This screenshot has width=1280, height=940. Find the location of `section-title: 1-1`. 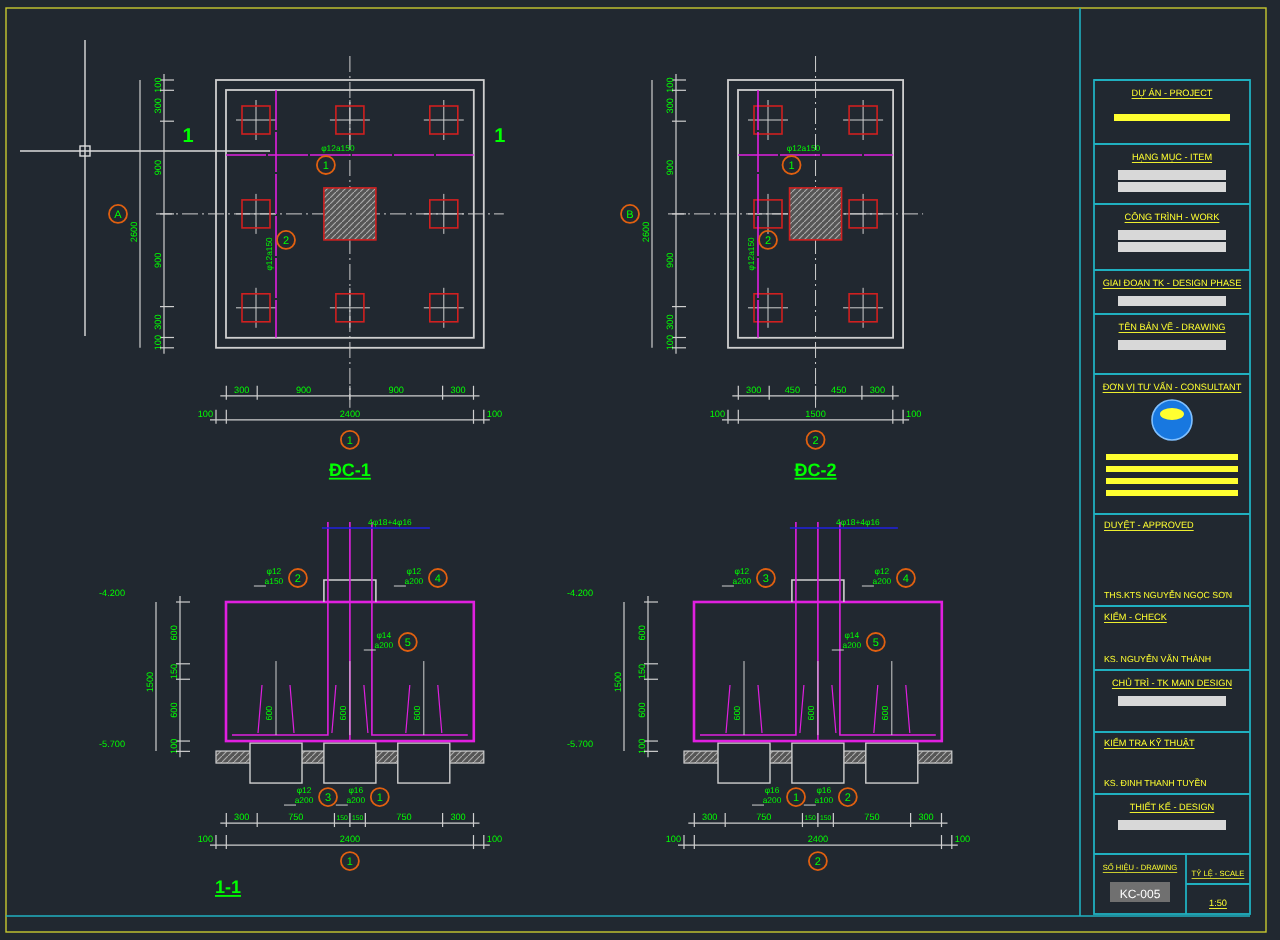

section-title: 1-1 is located at coordinates (228, 887).